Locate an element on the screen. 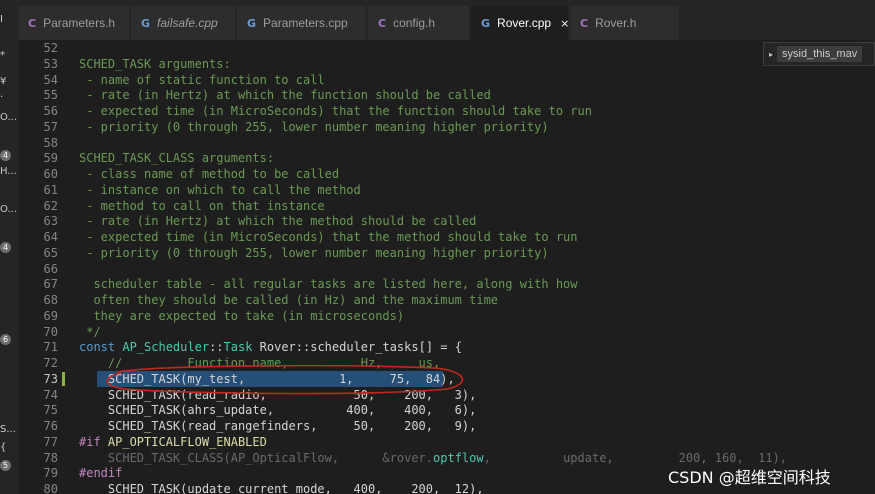 The height and width of the screenshot is (494, 875). line-number: 59 is located at coordinates (50, 158).